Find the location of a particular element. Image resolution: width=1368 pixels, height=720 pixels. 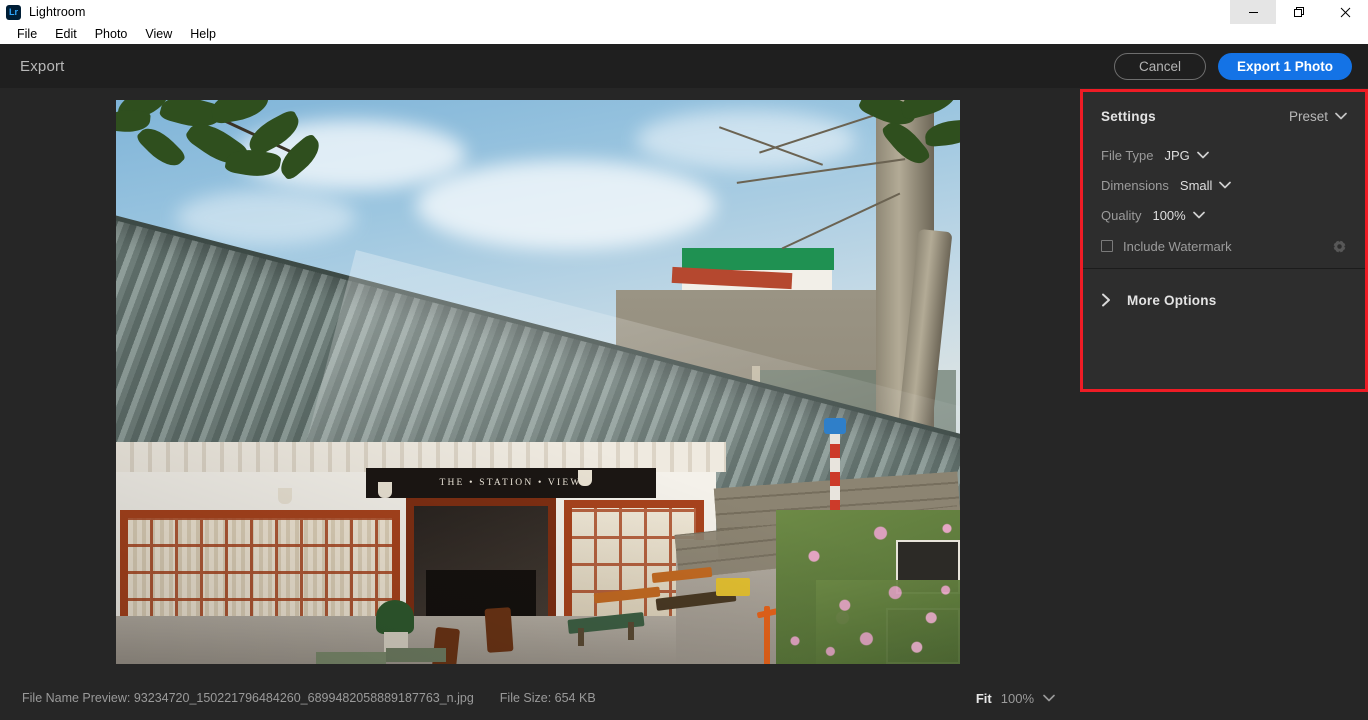

export-header: Export Cancel Export 1 Photo is located at coordinates (684, 66).